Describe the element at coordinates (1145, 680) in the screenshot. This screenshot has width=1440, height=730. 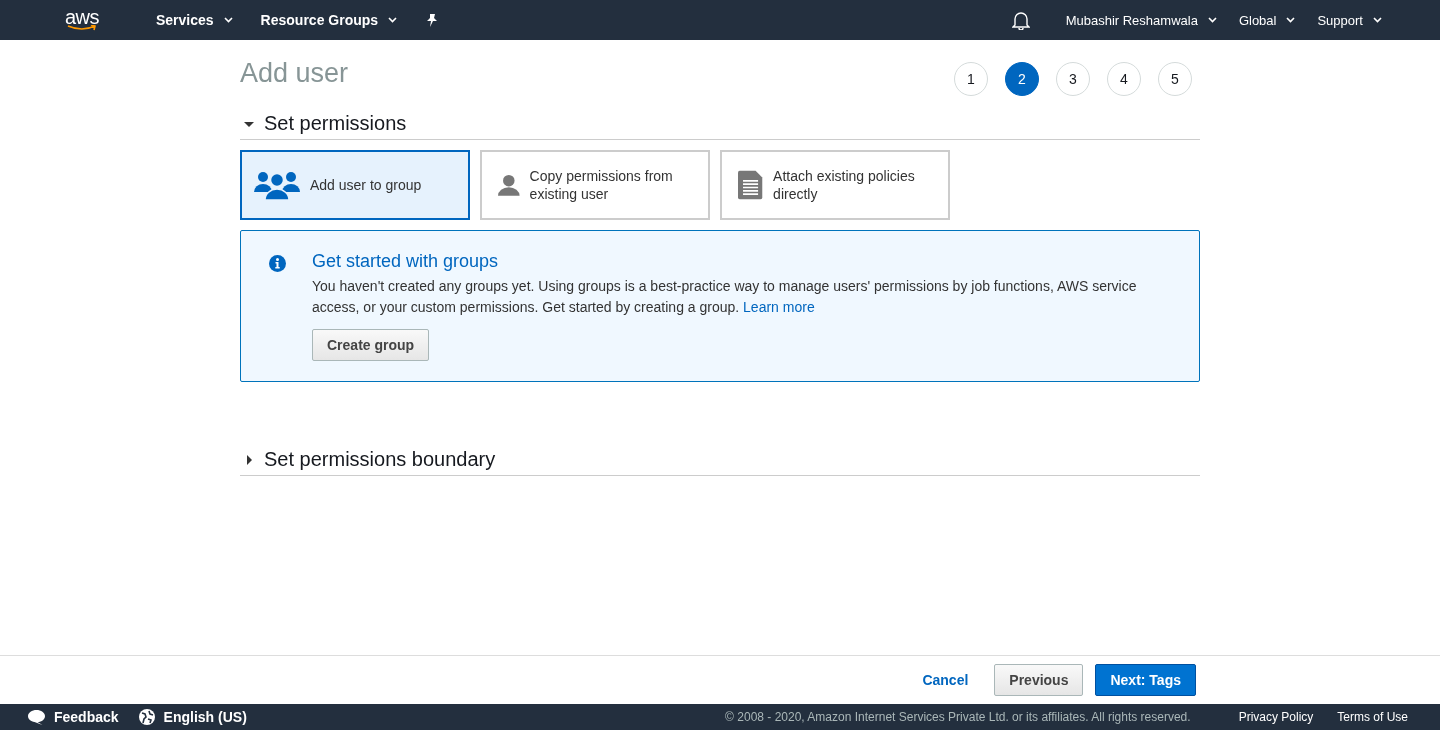
I see `next-button: Next: Tags` at that location.